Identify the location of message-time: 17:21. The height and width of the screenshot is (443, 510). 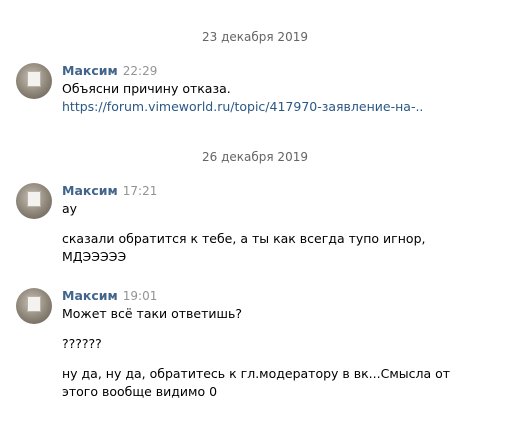
(140, 191).